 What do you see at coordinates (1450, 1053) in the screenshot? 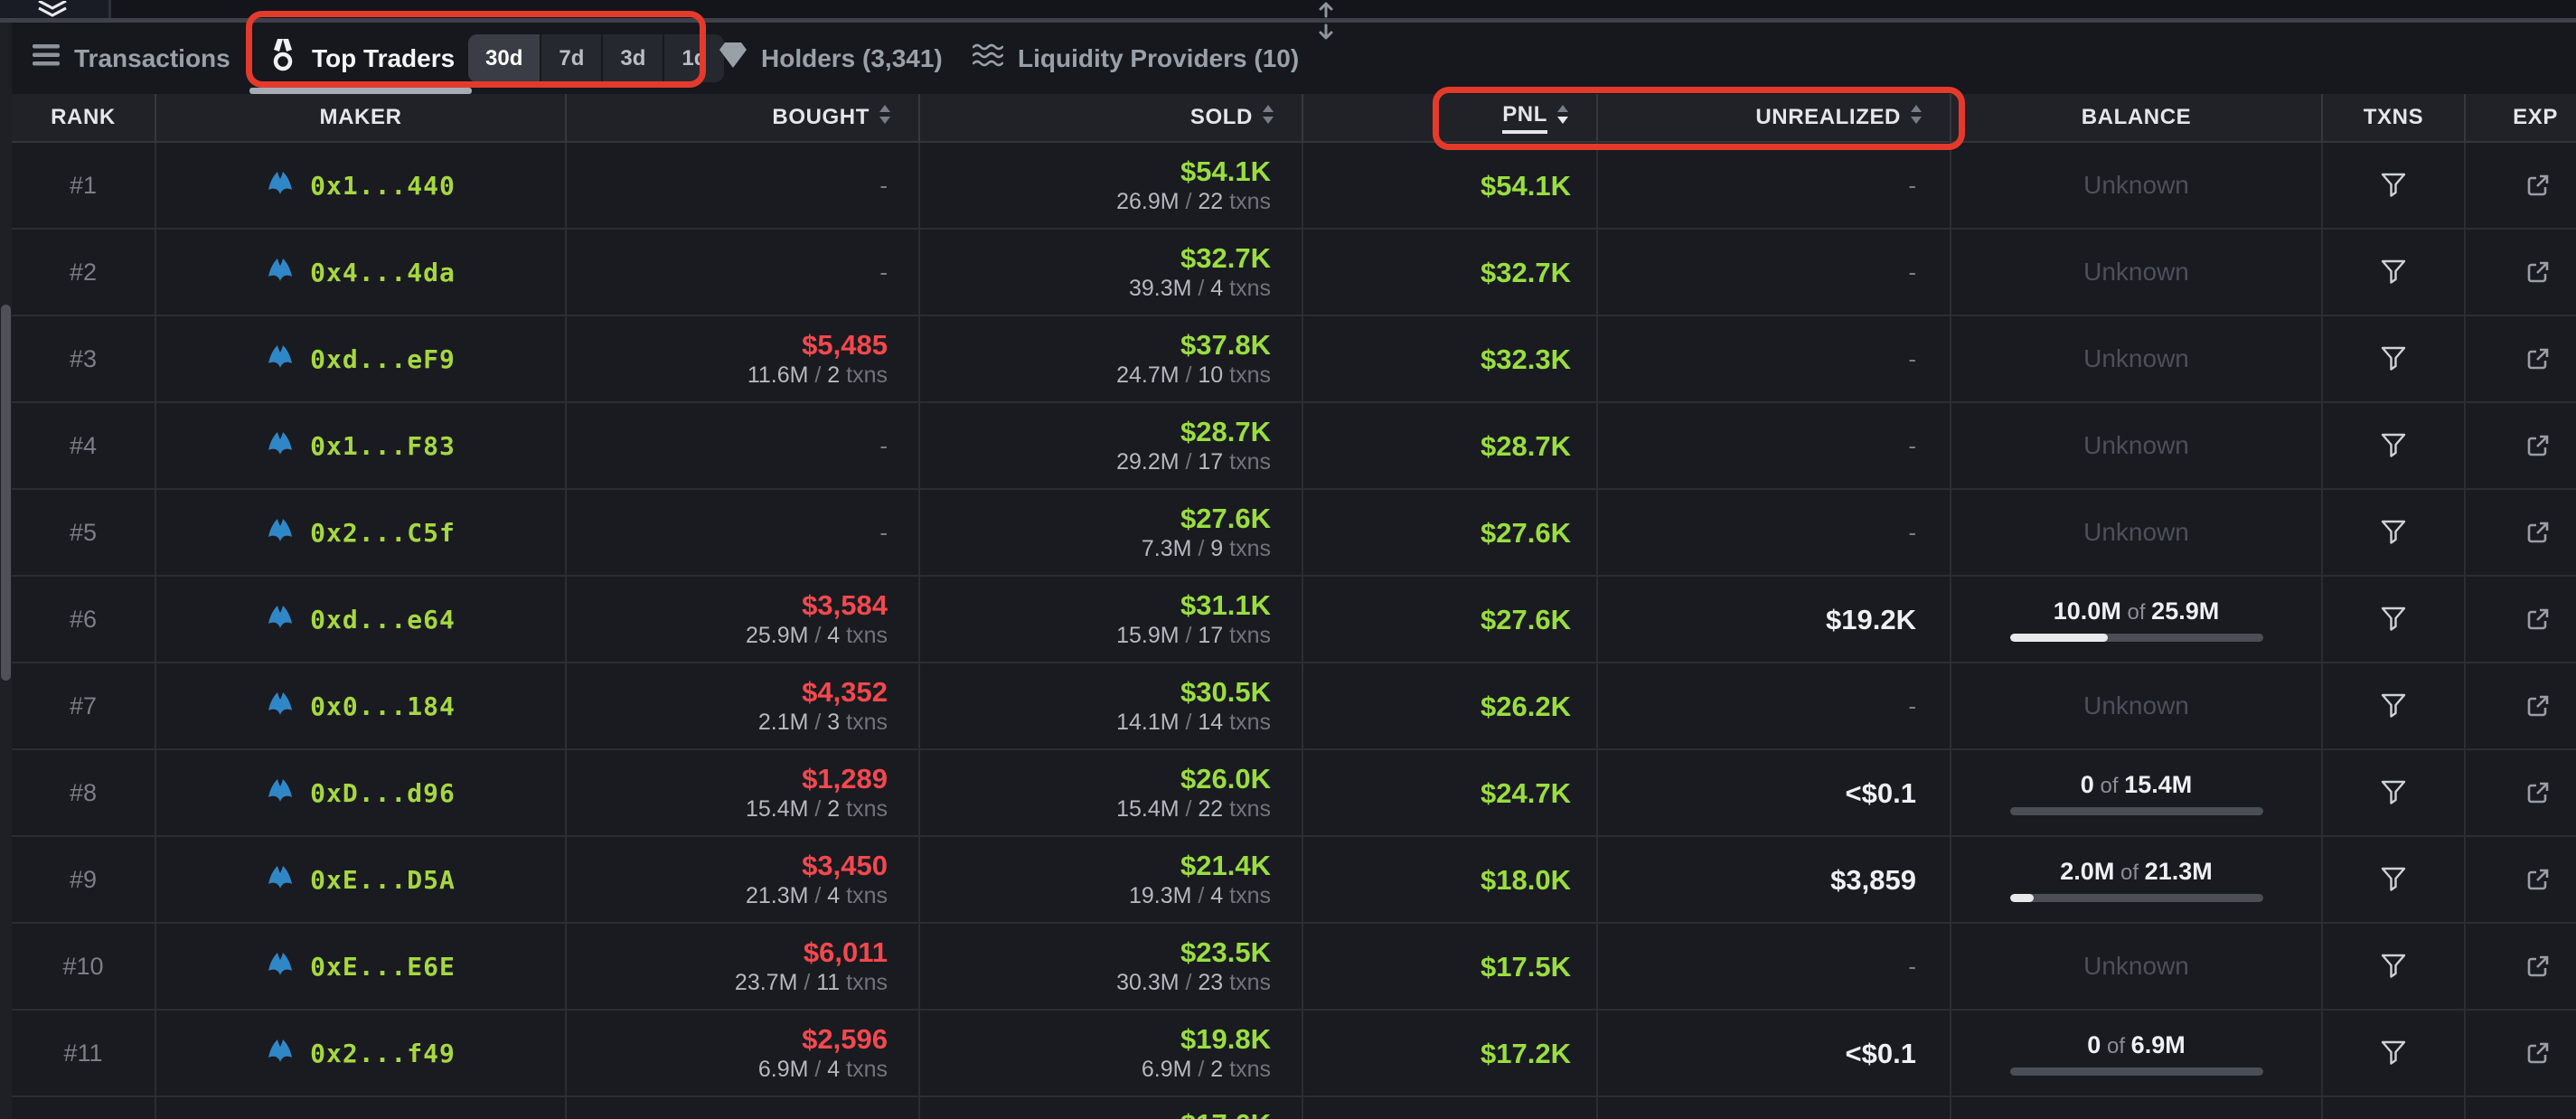
I see `pnl-cell: $17.2K` at bounding box center [1450, 1053].